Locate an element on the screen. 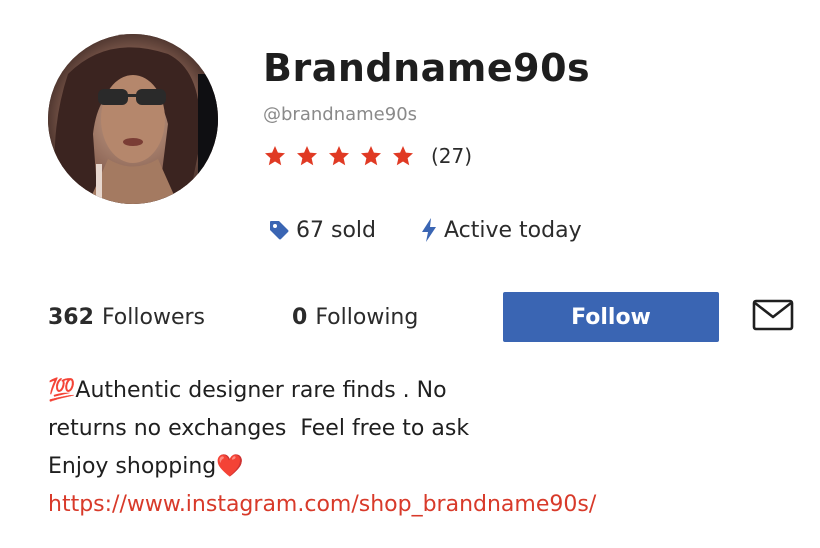 This screenshot has height=548, width=820. bio-line-2: returns no exchanges Feel free to ask is located at coordinates (259, 428).